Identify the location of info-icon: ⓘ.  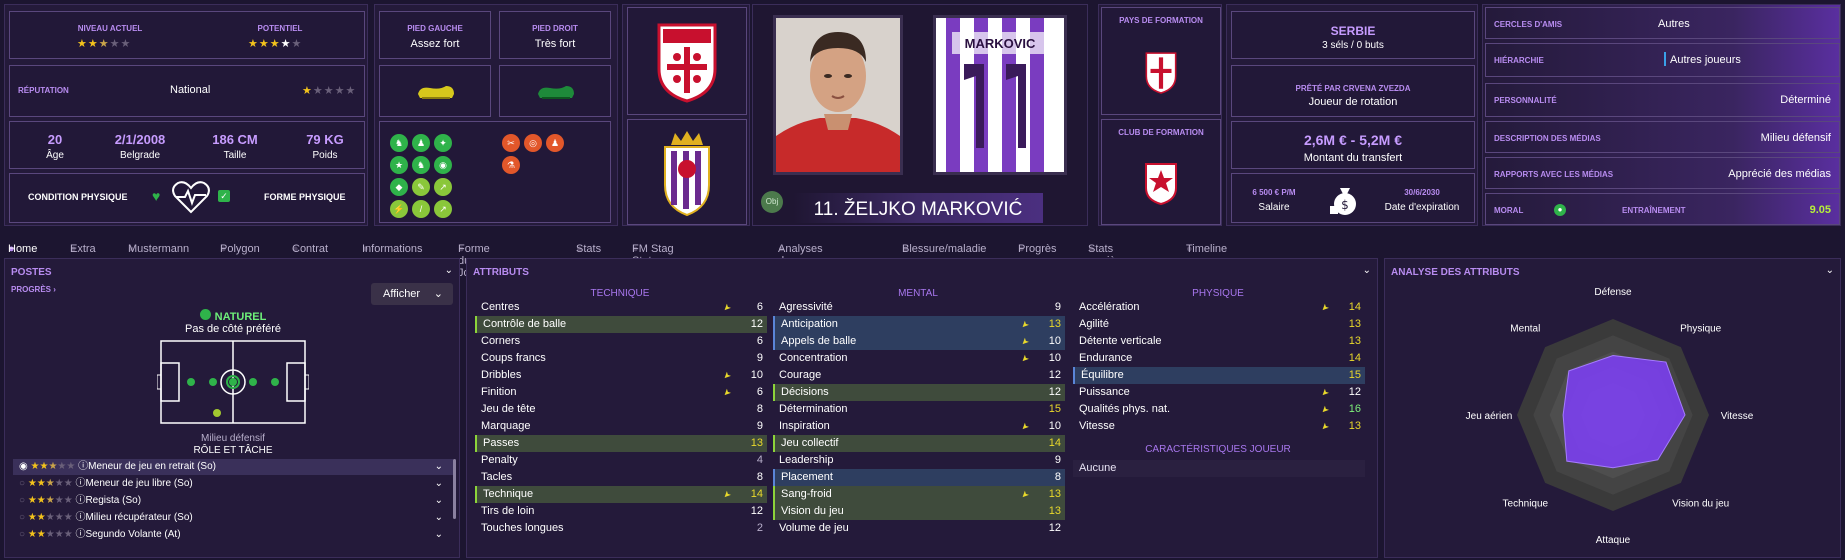
(80, 500).